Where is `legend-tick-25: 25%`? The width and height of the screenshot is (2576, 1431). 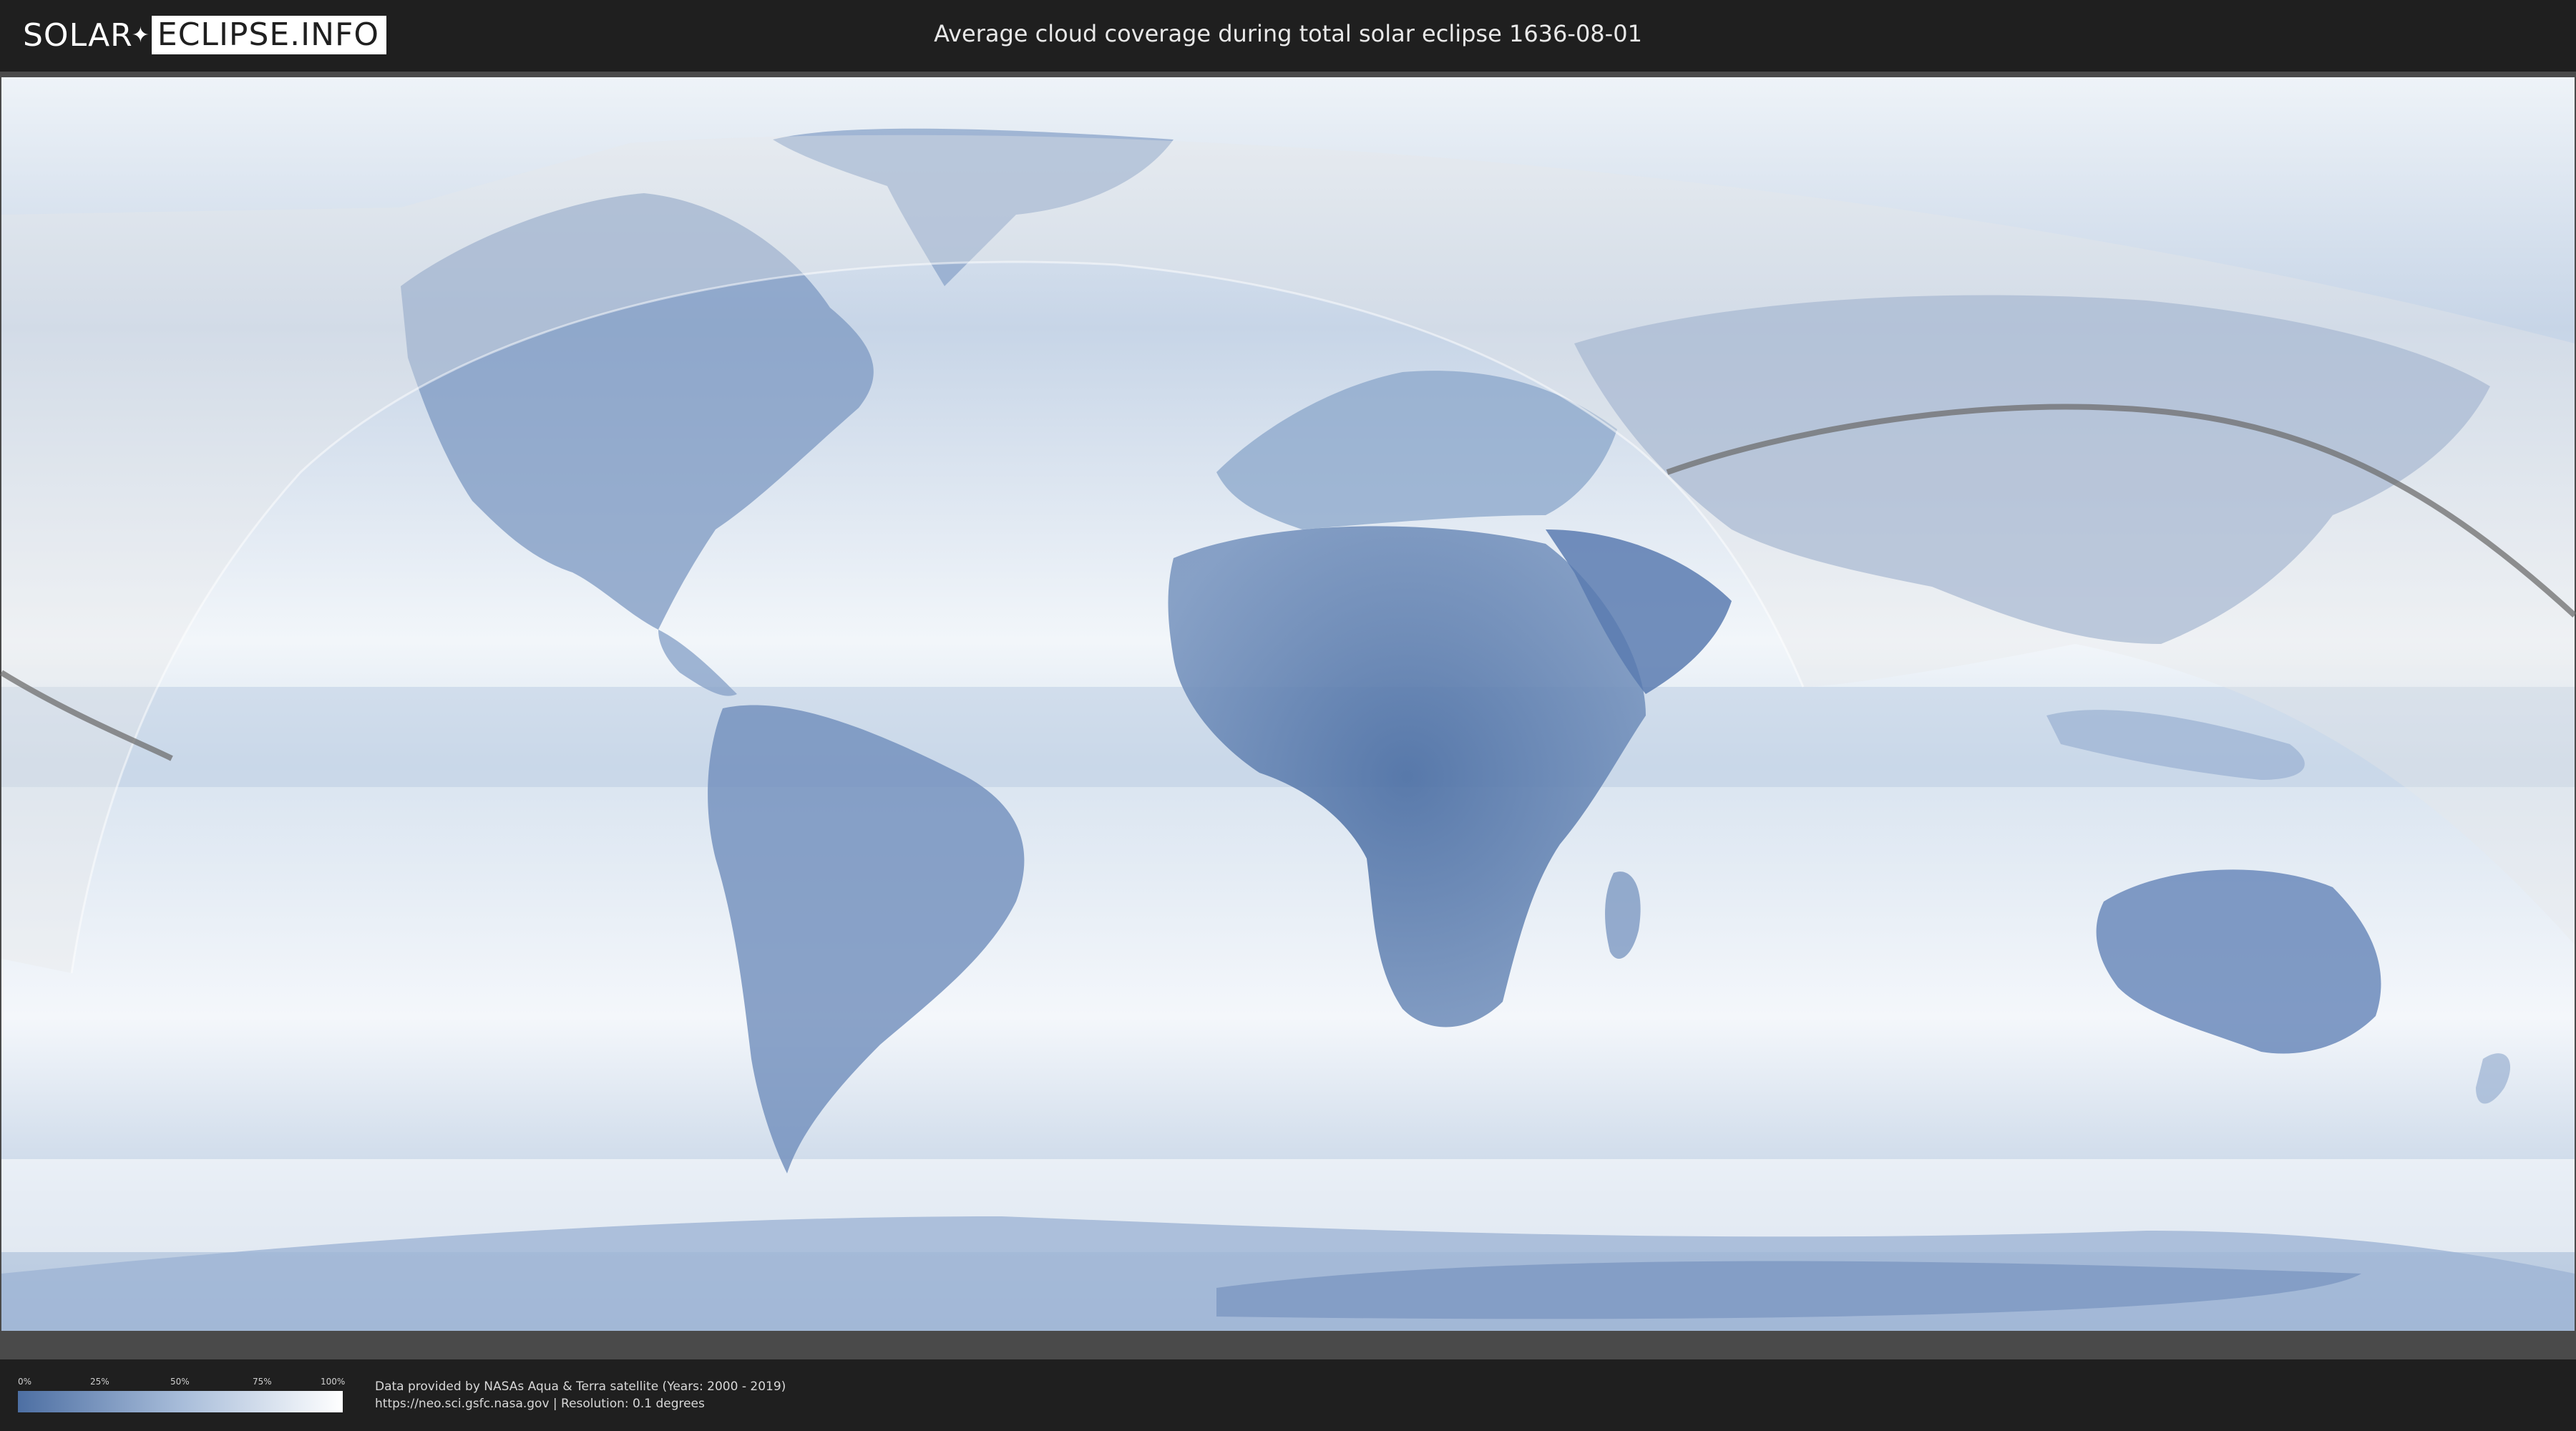 legend-tick-25: 25% is located at coordinates (100, 1382).